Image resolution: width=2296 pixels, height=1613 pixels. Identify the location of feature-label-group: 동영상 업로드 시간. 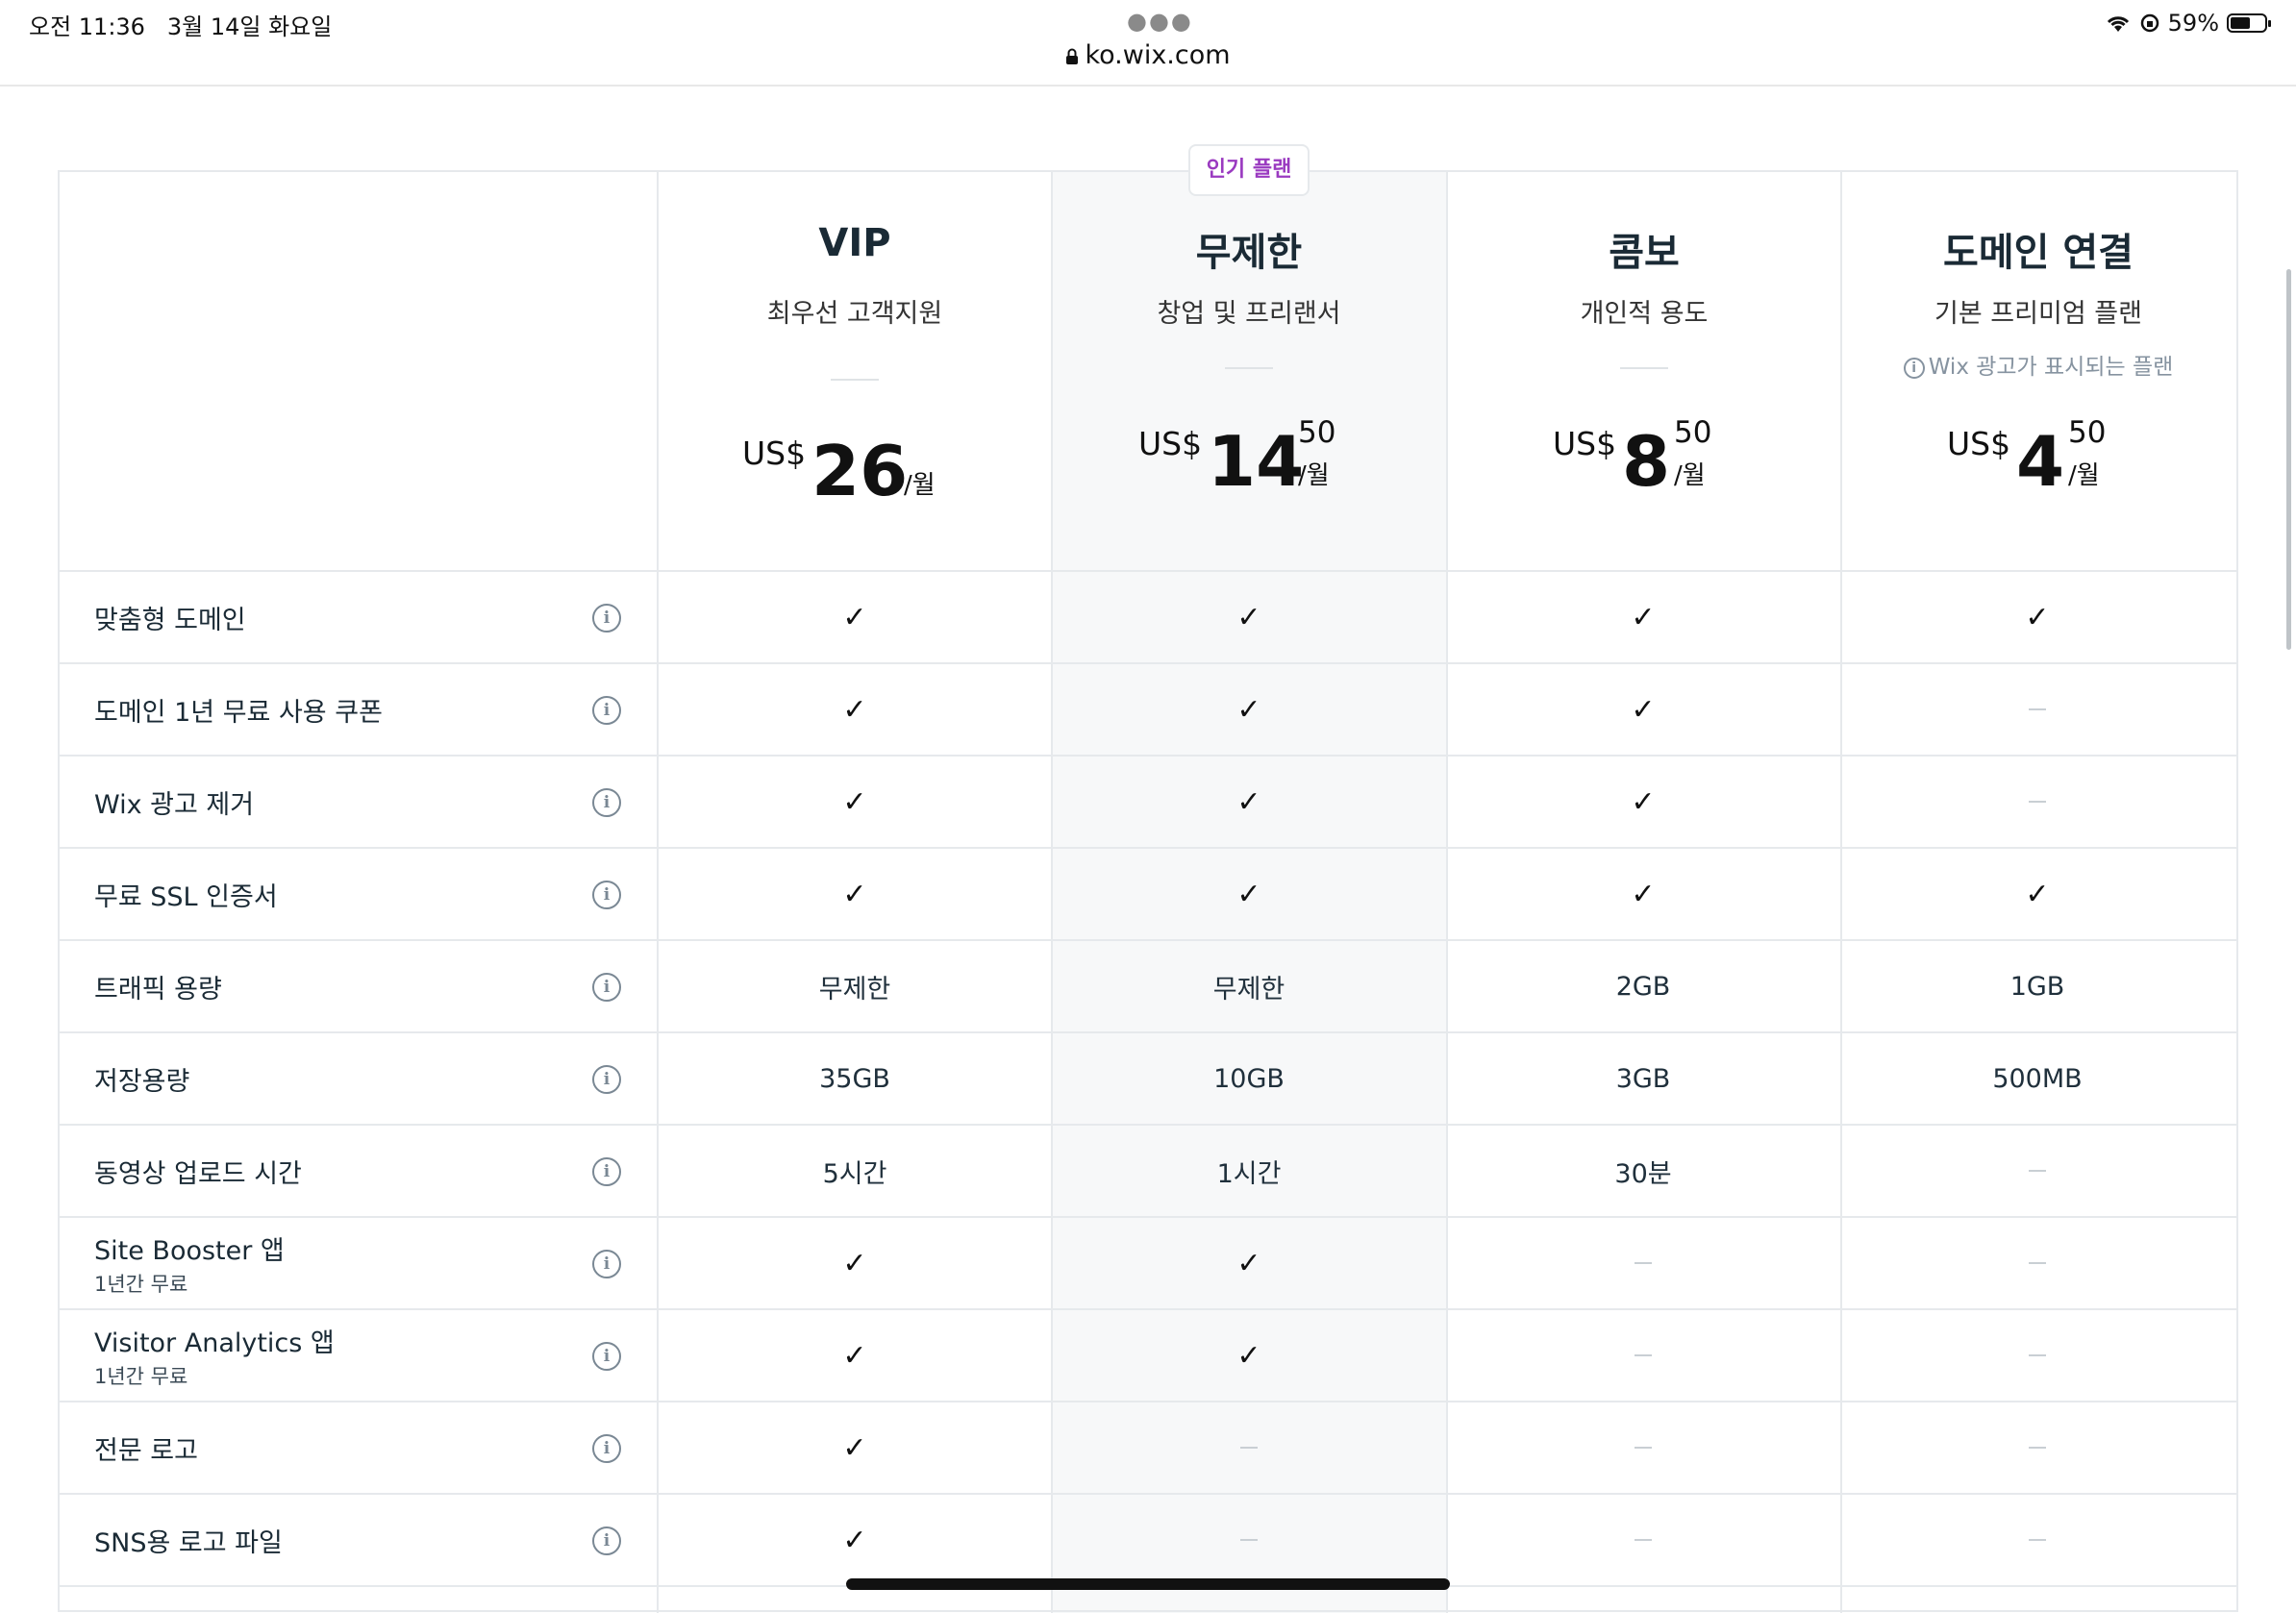
(198, 1171).